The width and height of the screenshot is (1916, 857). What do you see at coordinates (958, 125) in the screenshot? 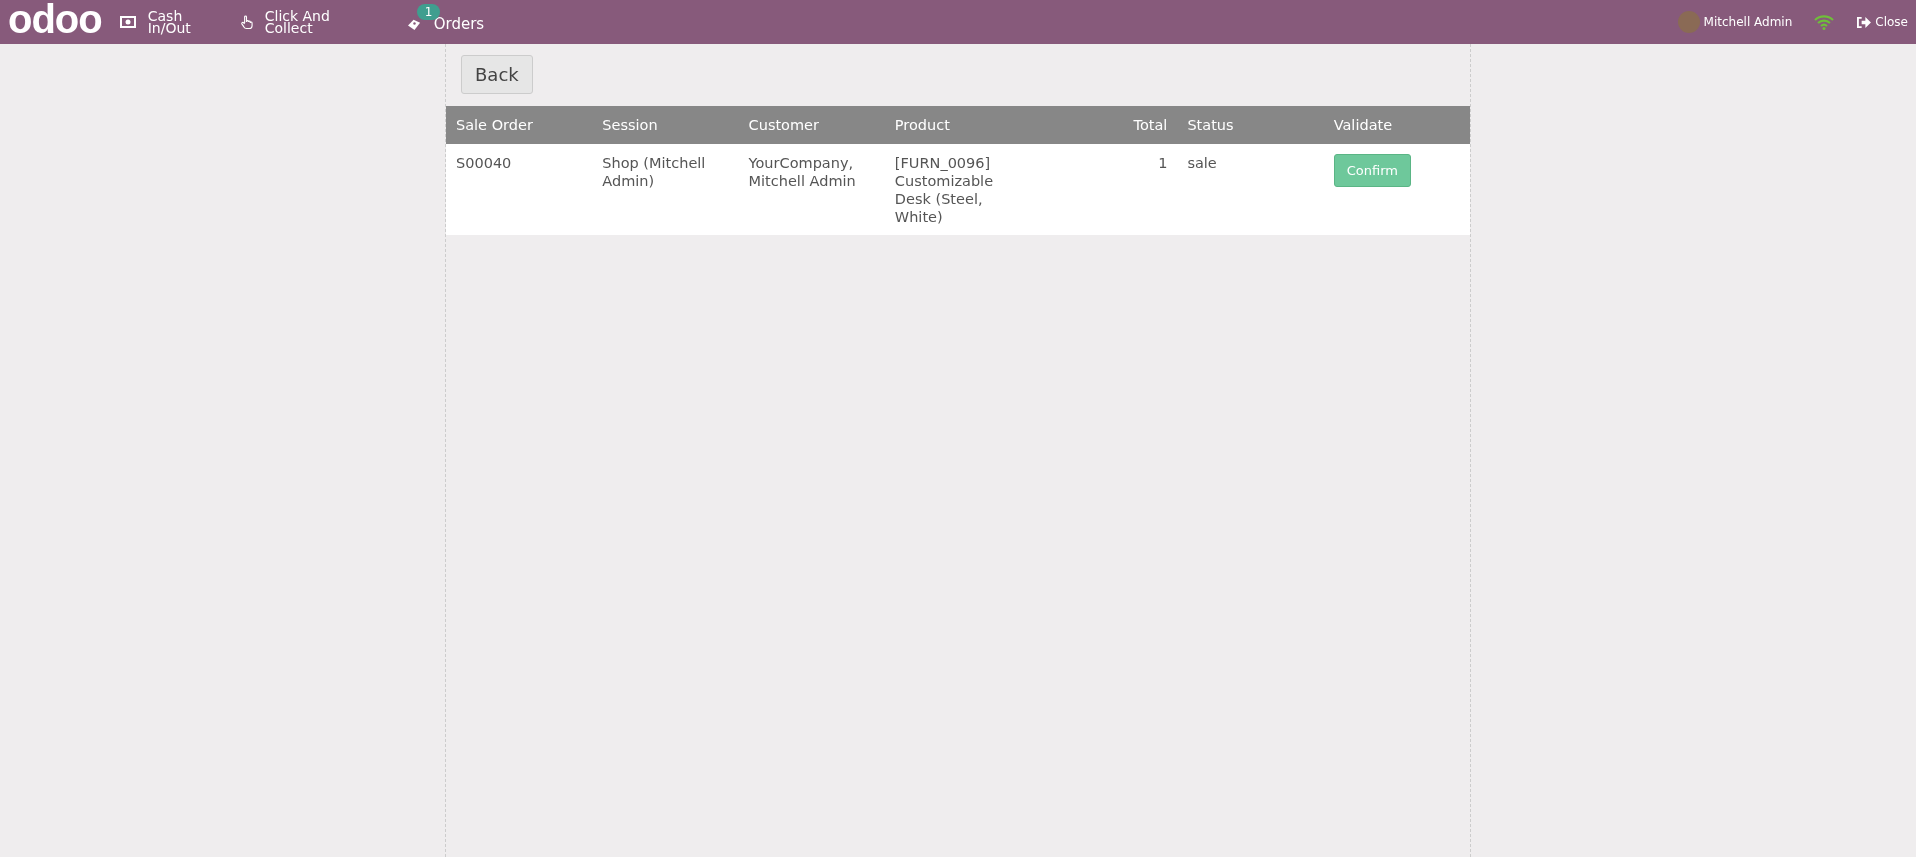
I see `column-header: Product` at bounding box center [958, 125].